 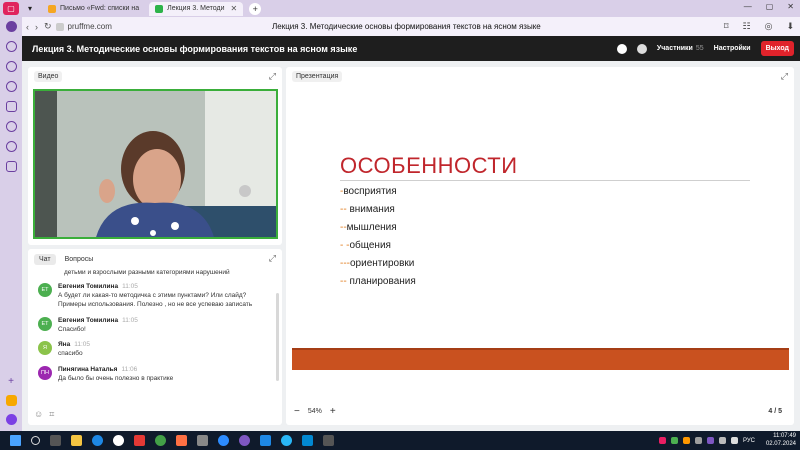 What do you see at coordinates (722, 440) in the screenshot?
I see `network-icon` at bounding box center [722, 440].